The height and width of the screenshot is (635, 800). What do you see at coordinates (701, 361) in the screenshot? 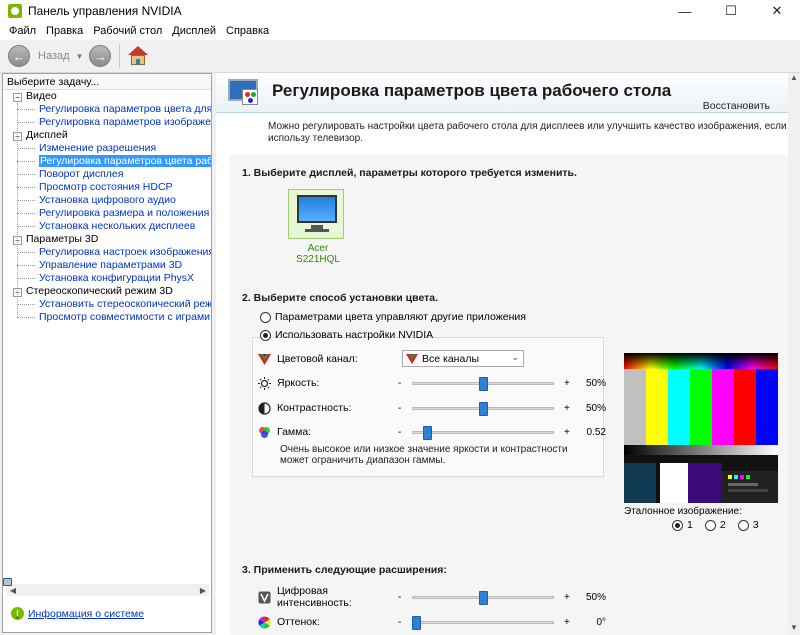
I see `rainbow-fade` at bounding box center [701, 361].